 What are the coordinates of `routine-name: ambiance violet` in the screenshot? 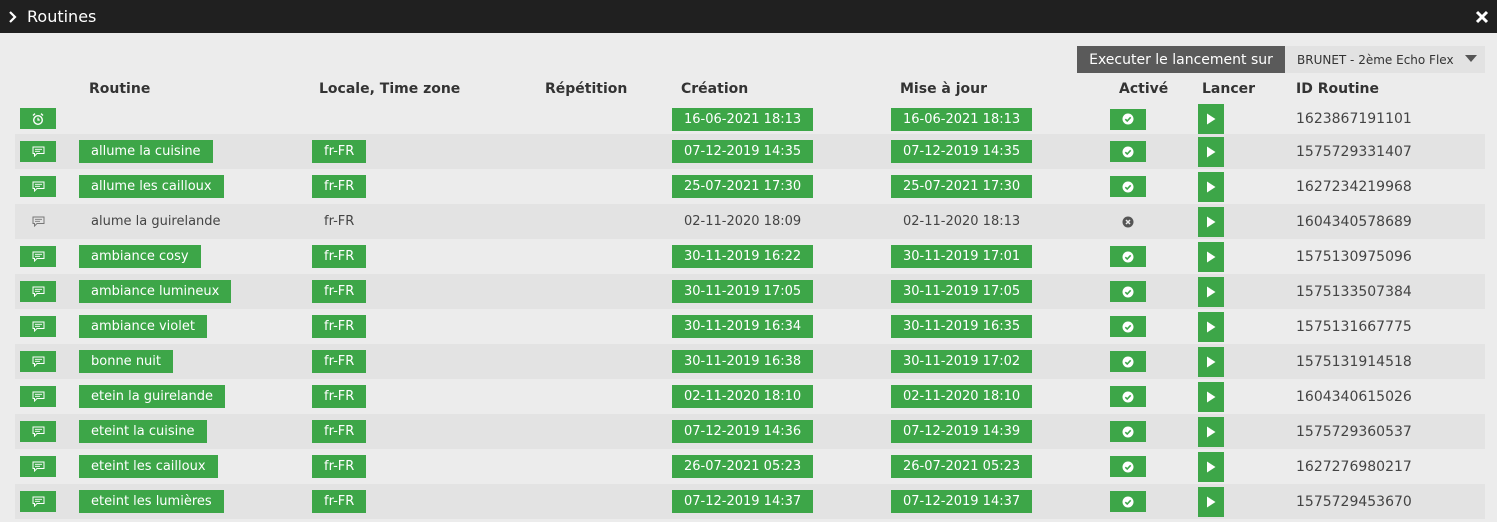 It's located at (143, 326).